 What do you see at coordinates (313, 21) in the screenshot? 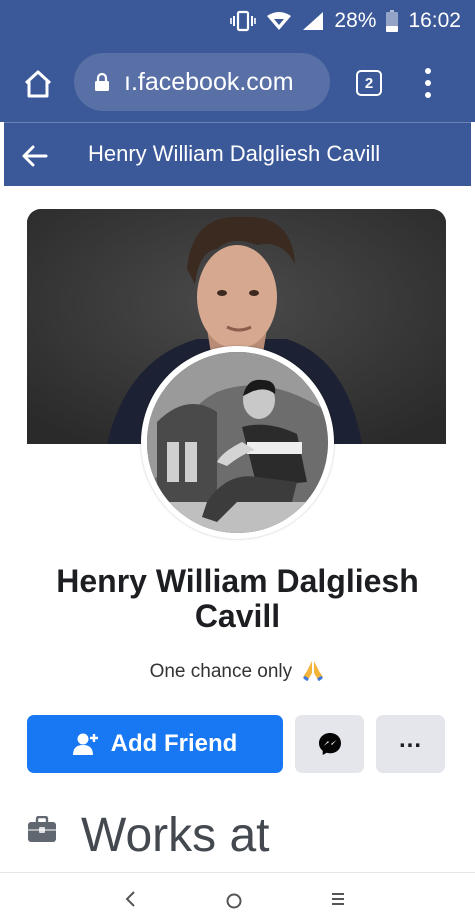
I see `signal-icon` at bounding box center [313, 21].